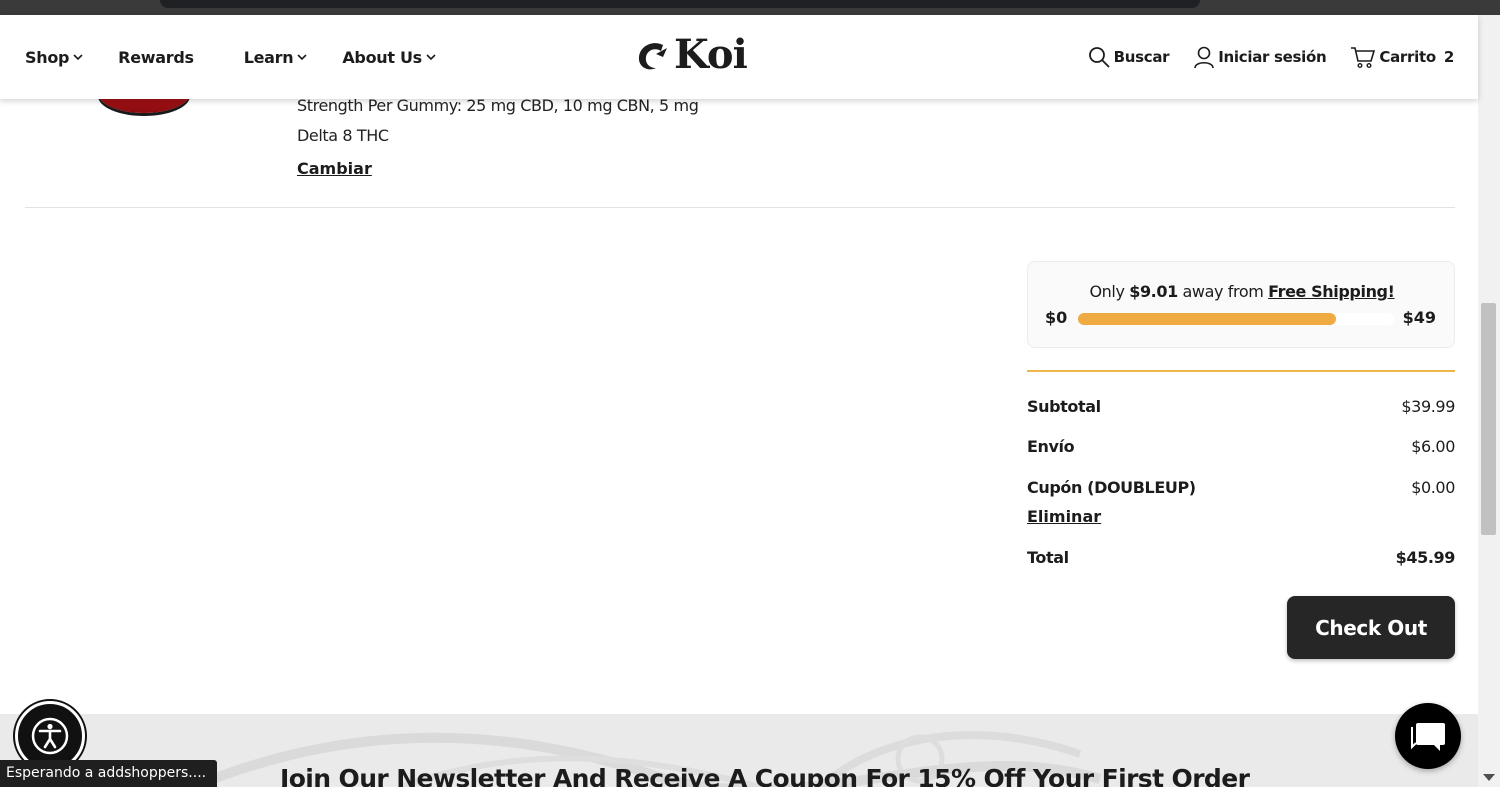  I want to click on free-shipping-message: Only $9.01 away from Free Shipping!, so click(1242, 291).